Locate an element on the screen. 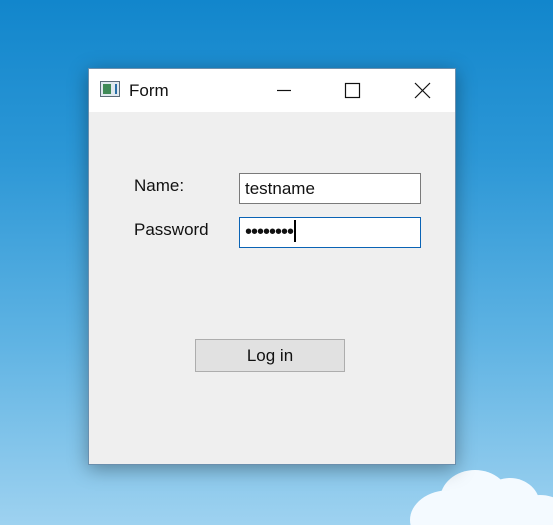 The image size is (553, 525). minimize-button is located at coordinates (284, 90).